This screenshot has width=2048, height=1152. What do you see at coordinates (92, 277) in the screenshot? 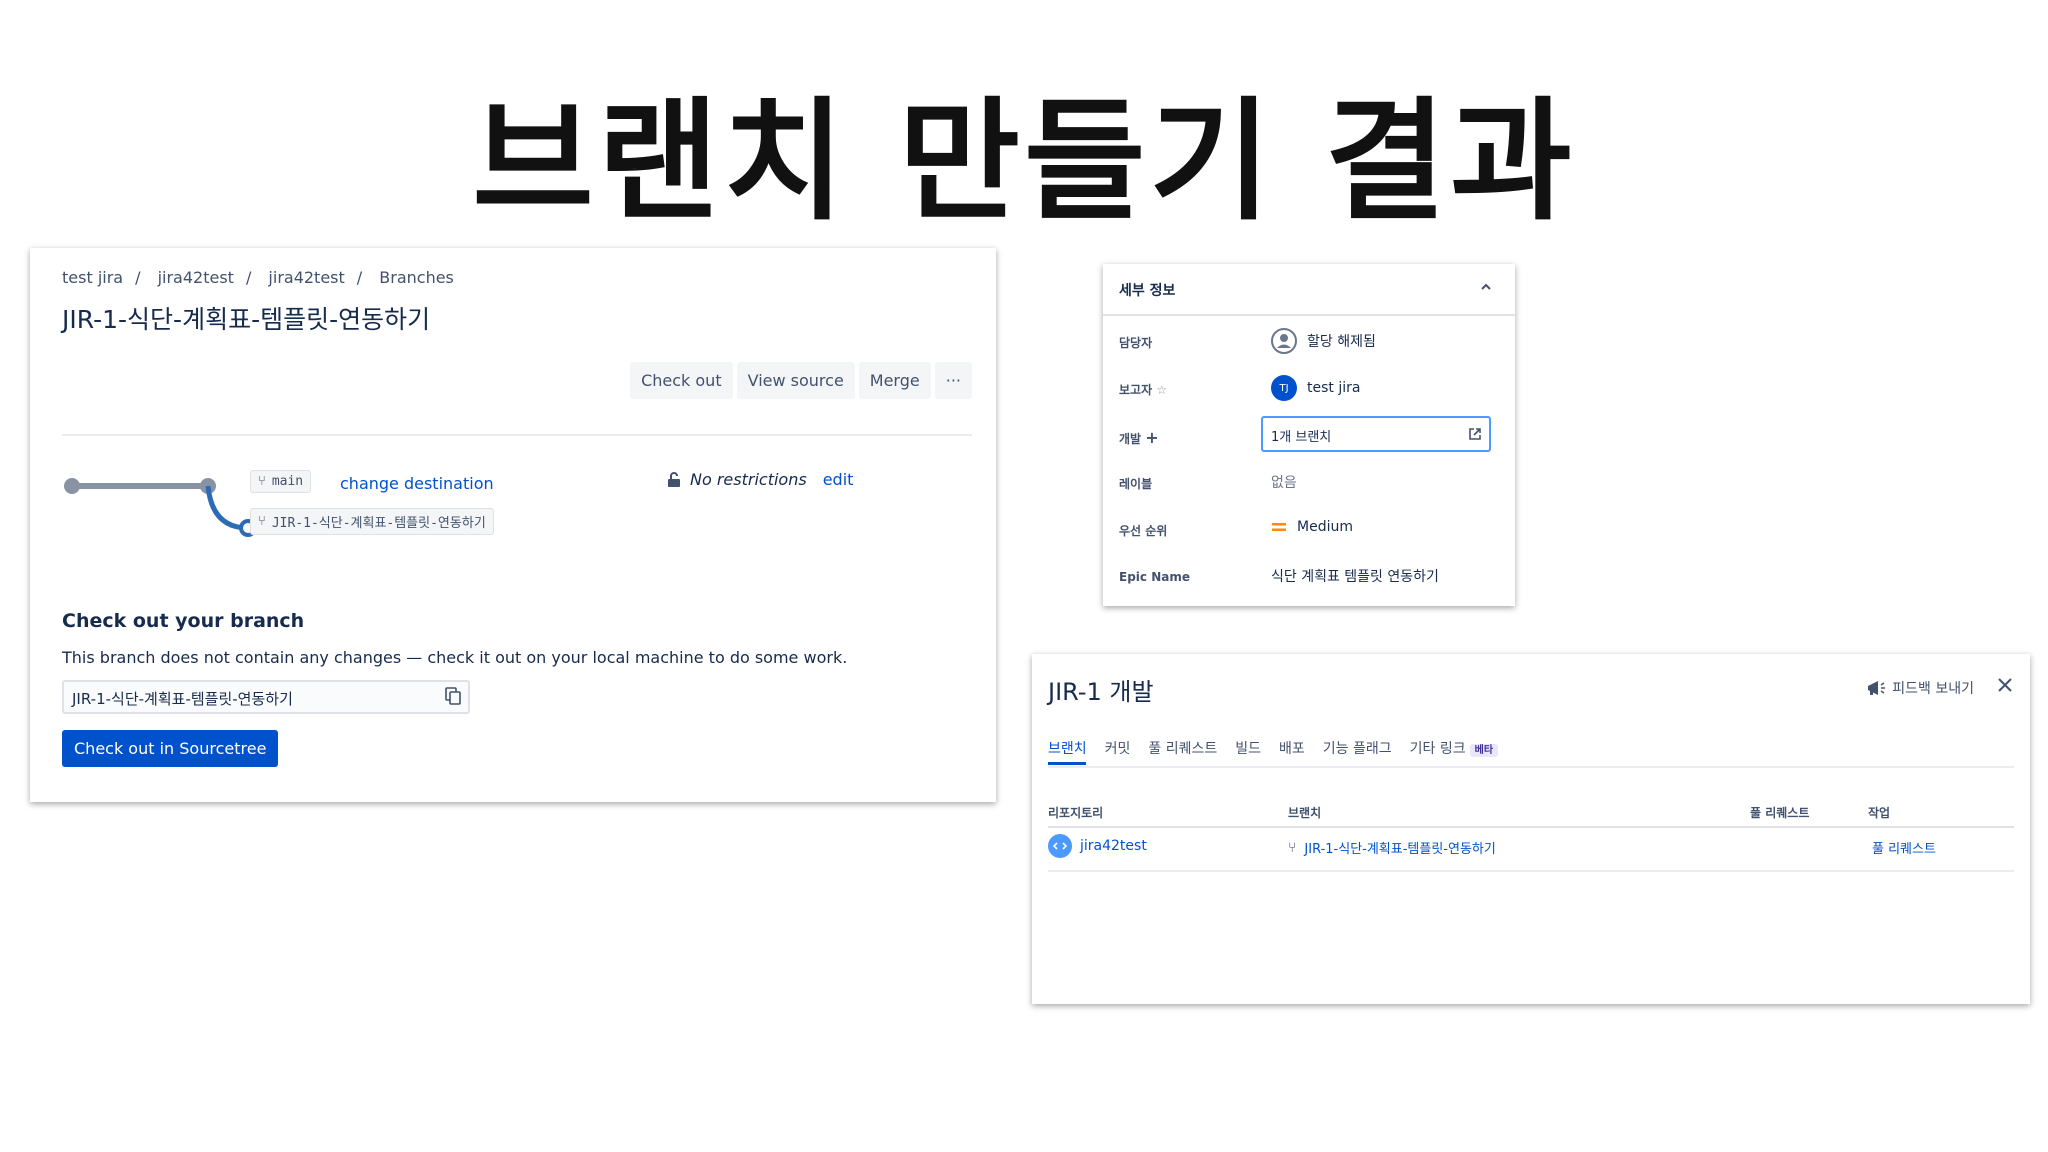
I see `breadcrumb-item-workspace: test jira` at bounding box center [92, 277].